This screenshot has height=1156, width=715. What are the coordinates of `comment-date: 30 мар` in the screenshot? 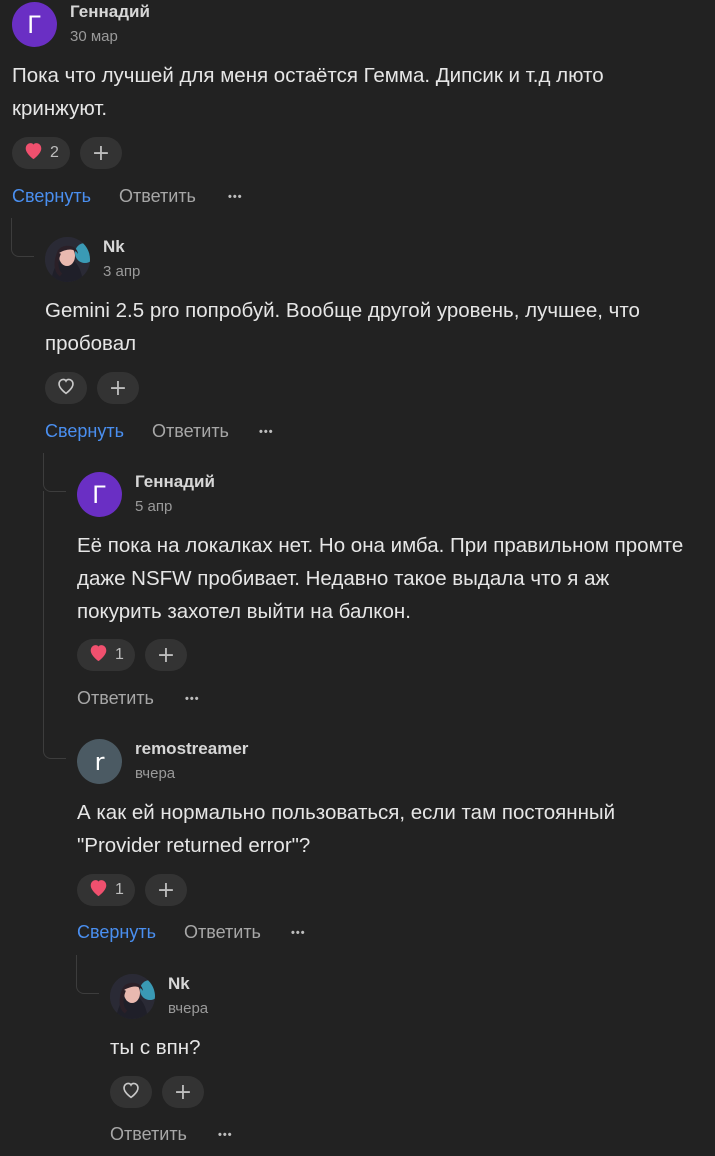 It's located at (94, 36).